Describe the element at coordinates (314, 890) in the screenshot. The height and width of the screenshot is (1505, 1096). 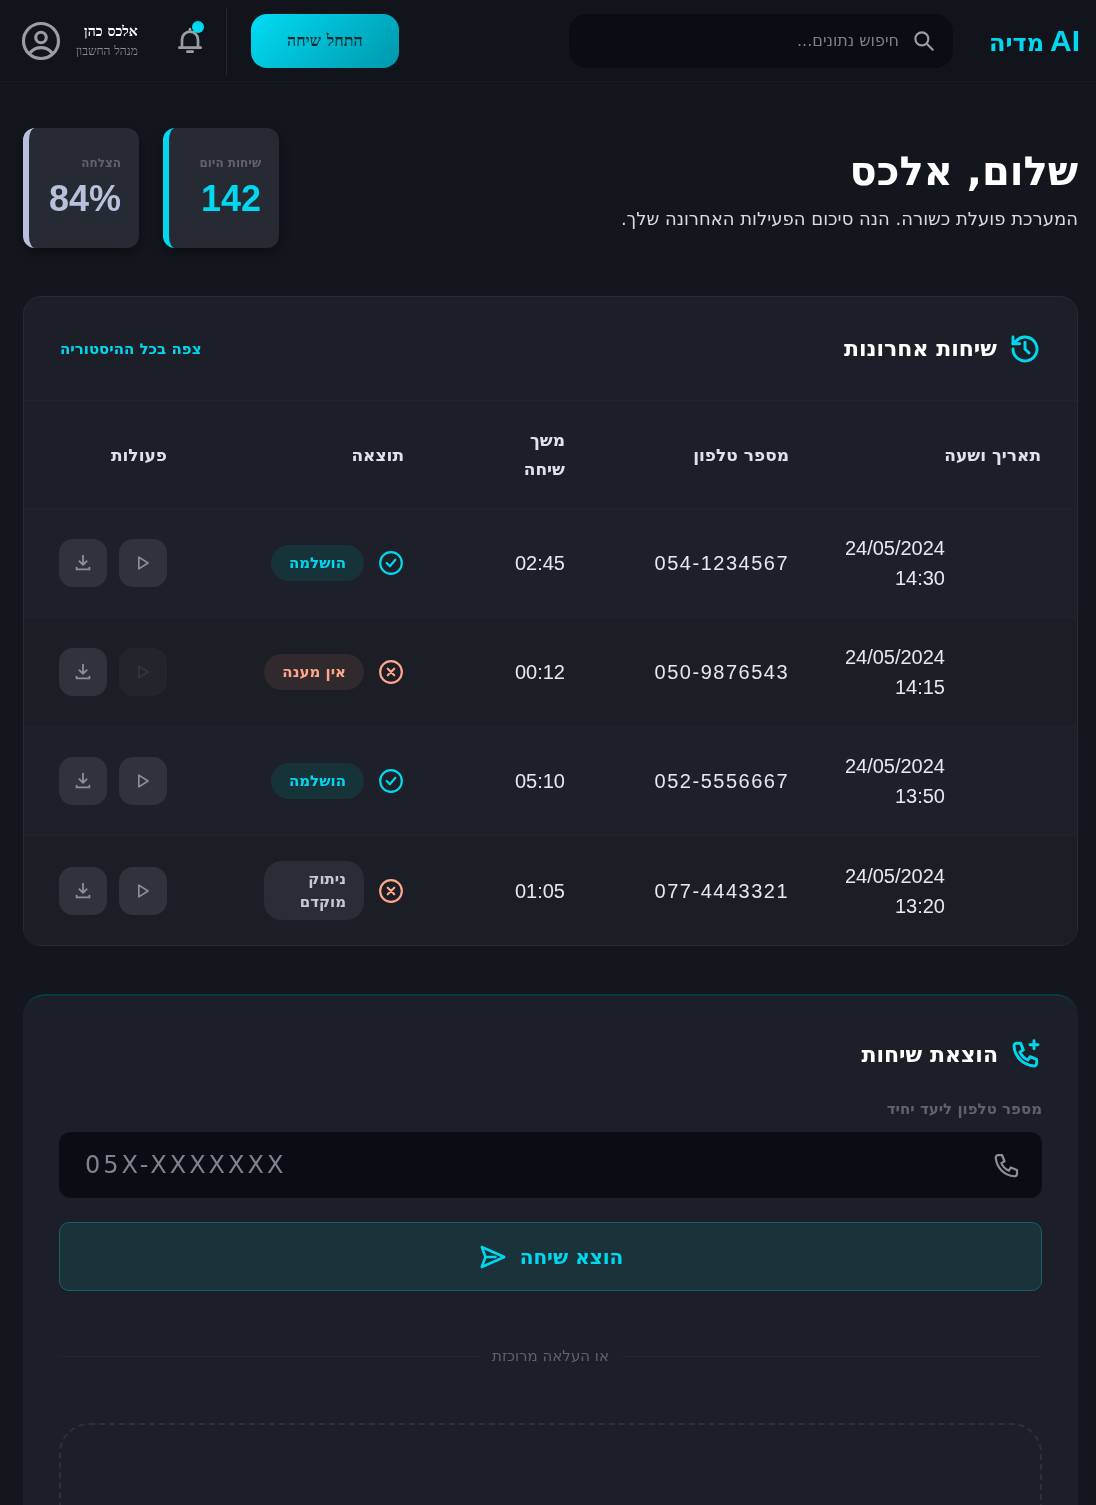
I see `result-badge: ניתוק מוקדם` at that location.